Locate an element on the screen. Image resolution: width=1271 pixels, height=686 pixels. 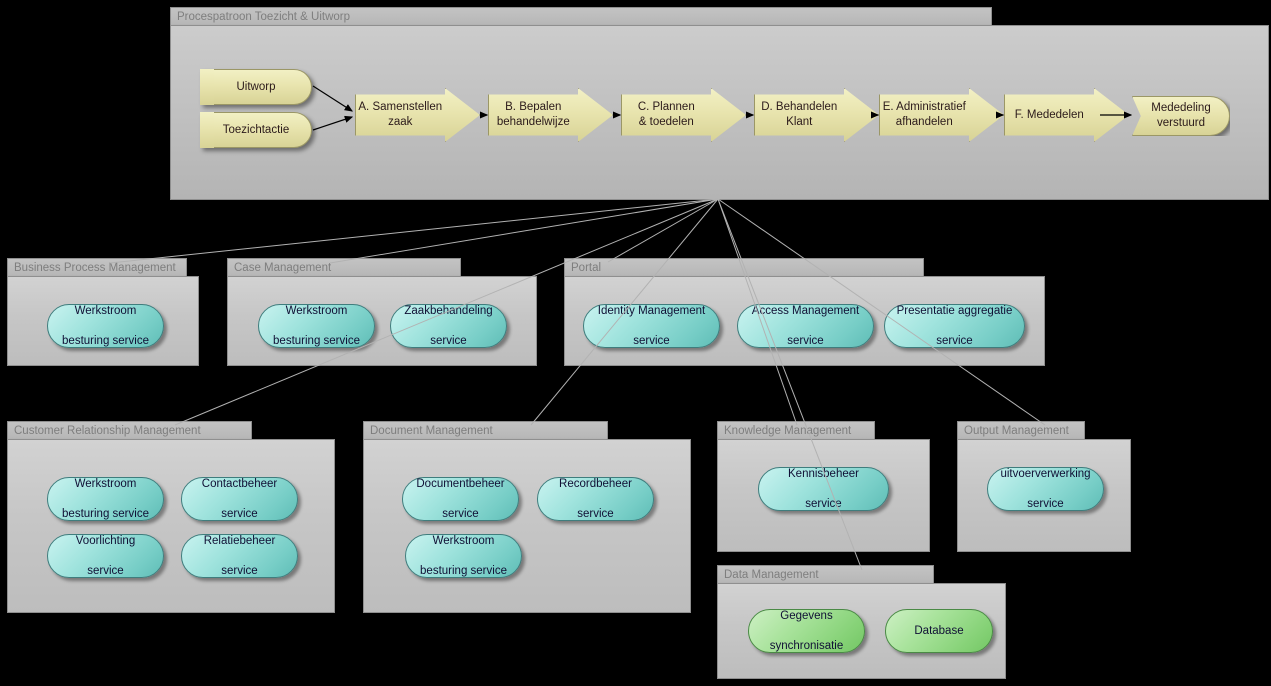
service-label: Voorlichting service is located at coordinates (105, 555).